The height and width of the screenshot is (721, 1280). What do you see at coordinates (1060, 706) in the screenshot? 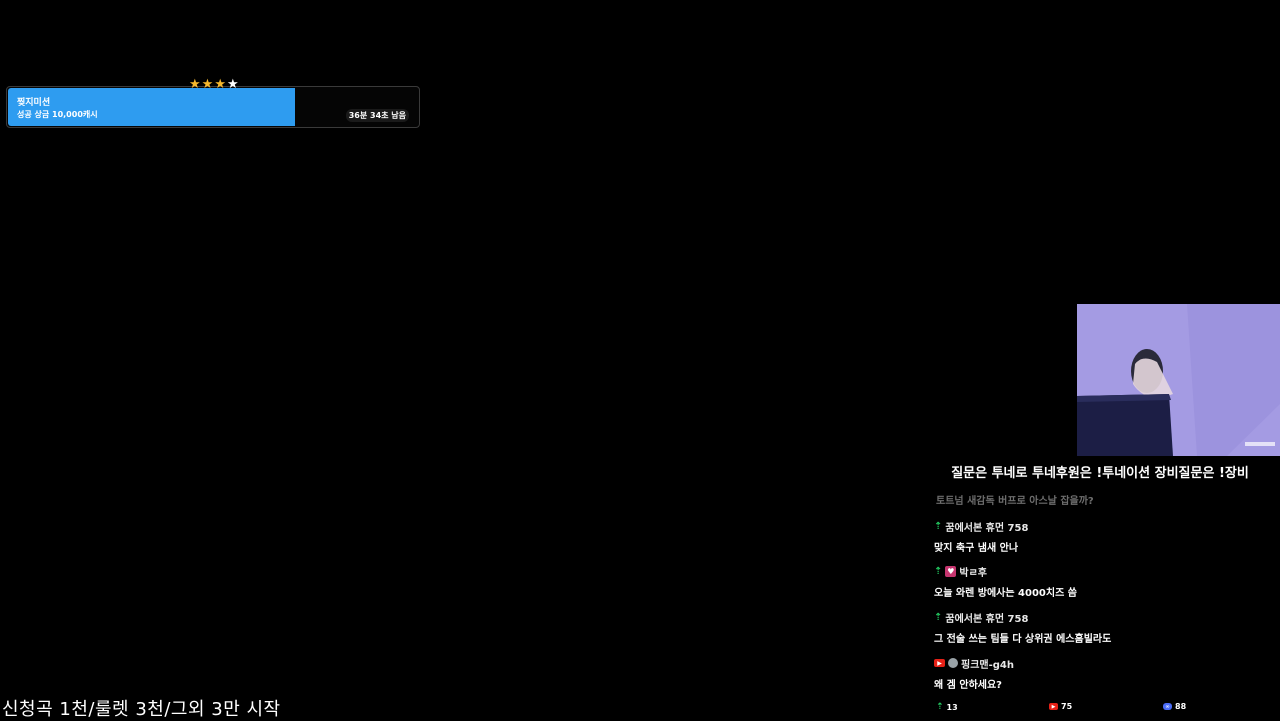
I see `viewer-count-youtube: ▶ 75` at bounding box center [1060, 706].